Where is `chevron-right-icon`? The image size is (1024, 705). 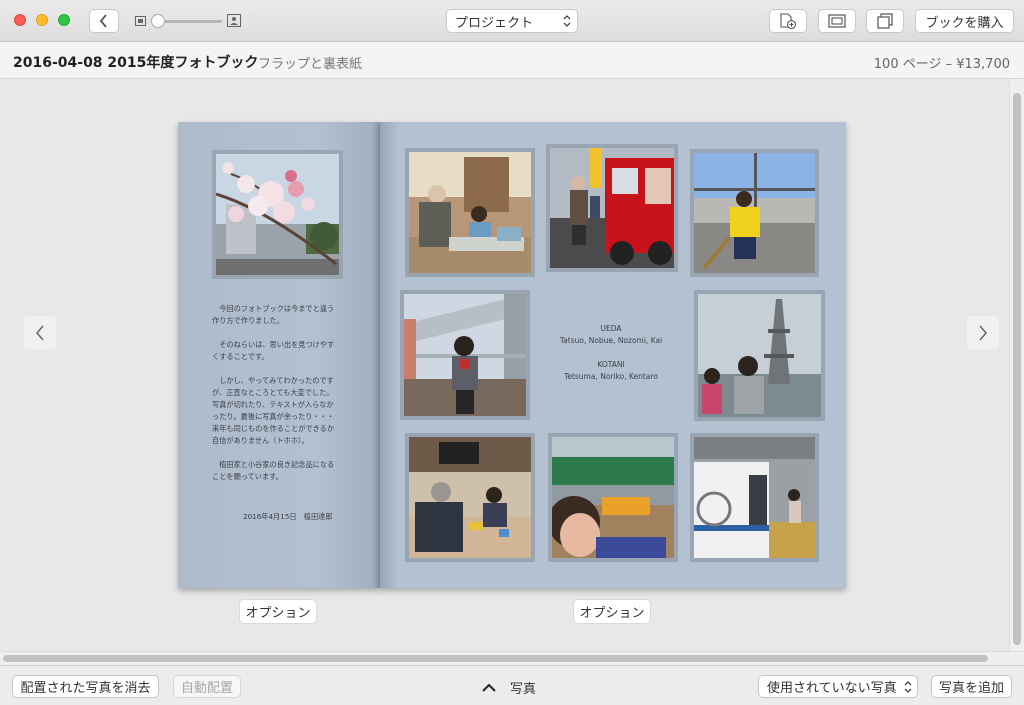 chevron-right-icon is located at coordinates (983, 332).